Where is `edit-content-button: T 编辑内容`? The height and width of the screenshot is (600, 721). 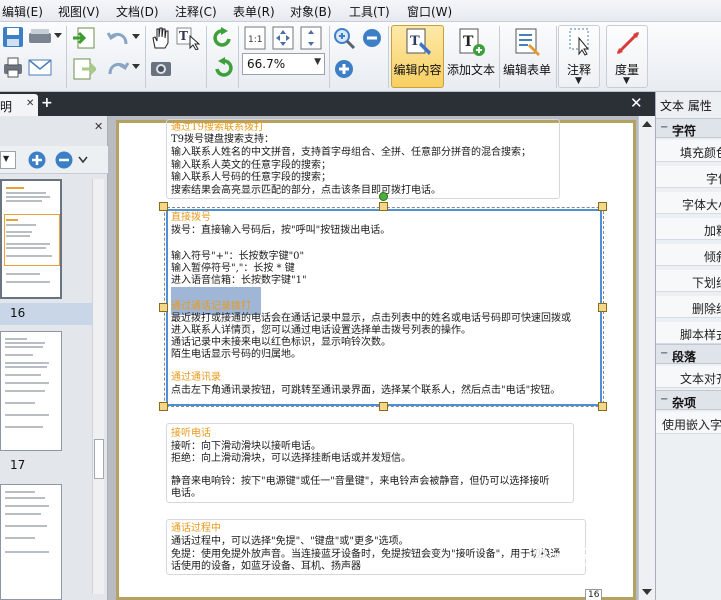
edit-content-button: T 编辑内容 is located at coordinates (417, 56).